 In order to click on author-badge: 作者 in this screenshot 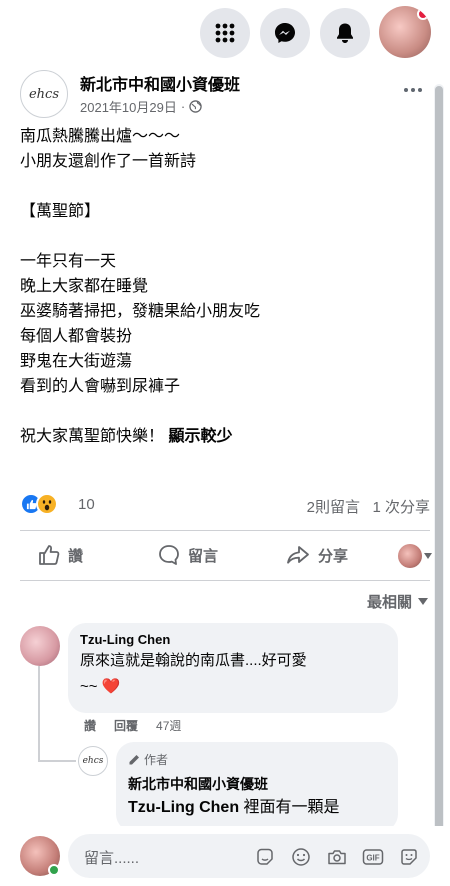, I will do `click(257, 759)`.